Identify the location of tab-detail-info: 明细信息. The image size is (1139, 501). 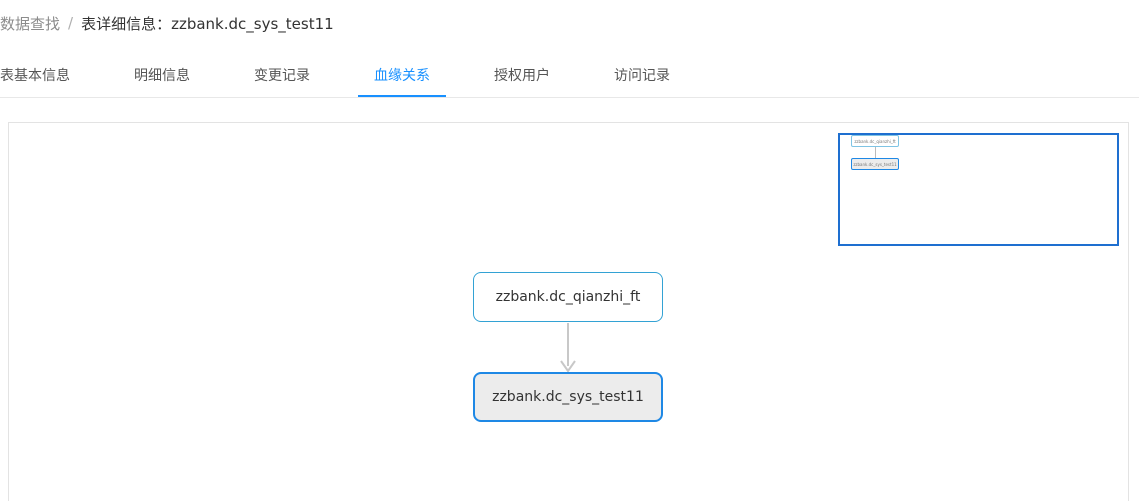
(162, 76).